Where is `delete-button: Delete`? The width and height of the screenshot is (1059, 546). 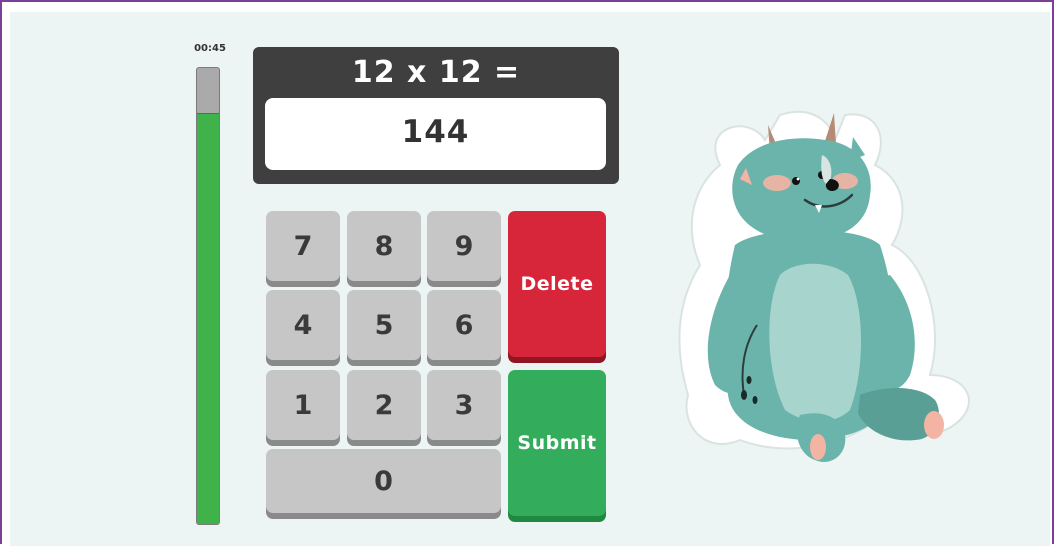 delete-button: Delete is located at coordinates (557, 284).